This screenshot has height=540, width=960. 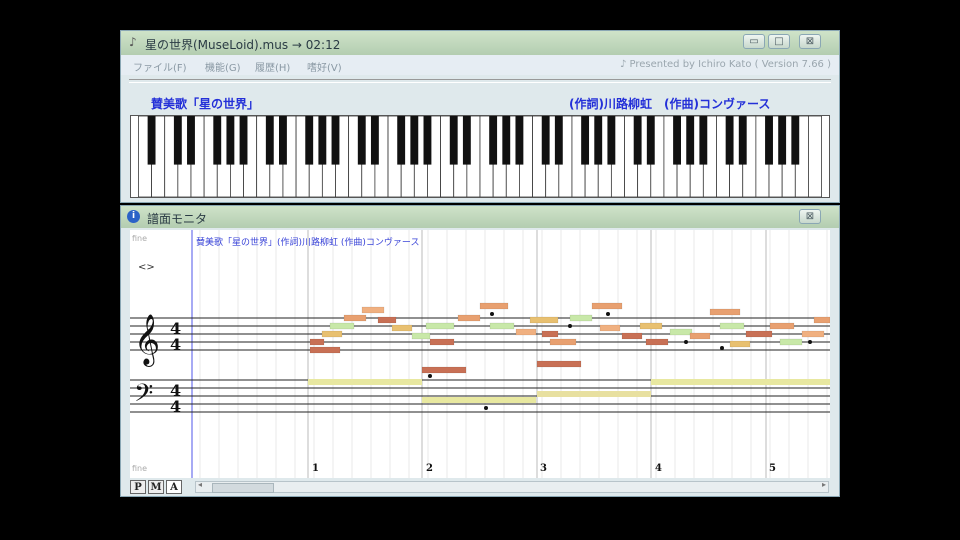 What do you see at coordinates (480, 217) in the screenshot?
I see `score-title-bar: i 譜面モニタ ⊠` at bounding box center [480, 217].